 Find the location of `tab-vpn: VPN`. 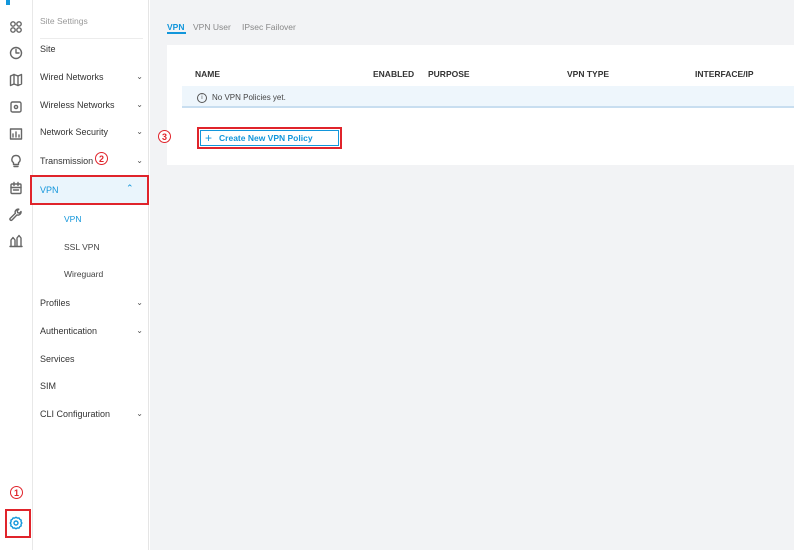

tab-vpn: VPN is located at coordinates (175, 27).